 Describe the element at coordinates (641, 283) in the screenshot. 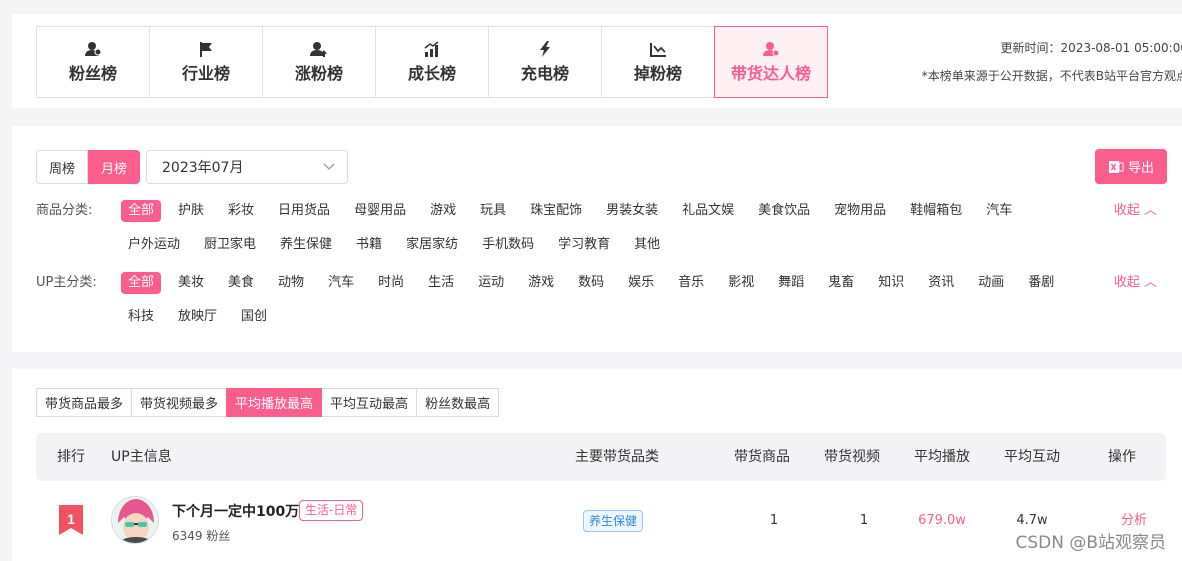

I see `up-category-chip: 娱乐` at that location.